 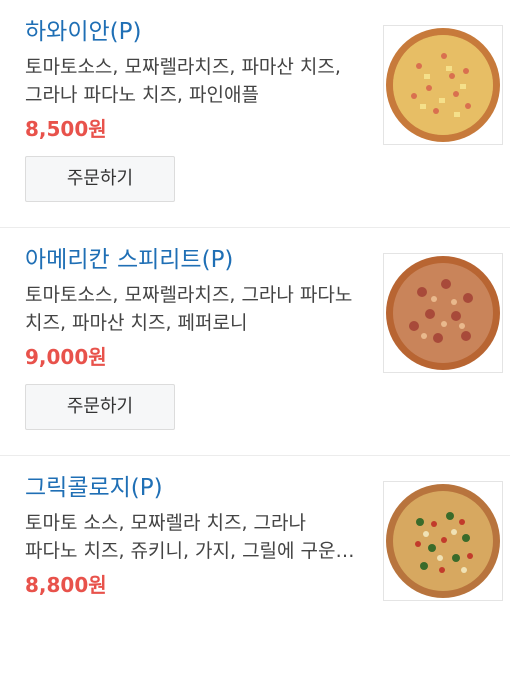 What do you see at coordinates (189, 309) in the screenshot?
I see `menu-item-description: 토마토소스, 모짜렐라치즈, 그라나 파다노 치즈, 파마산 치즈, 페퍼로니` at bounding box center [189, 309].